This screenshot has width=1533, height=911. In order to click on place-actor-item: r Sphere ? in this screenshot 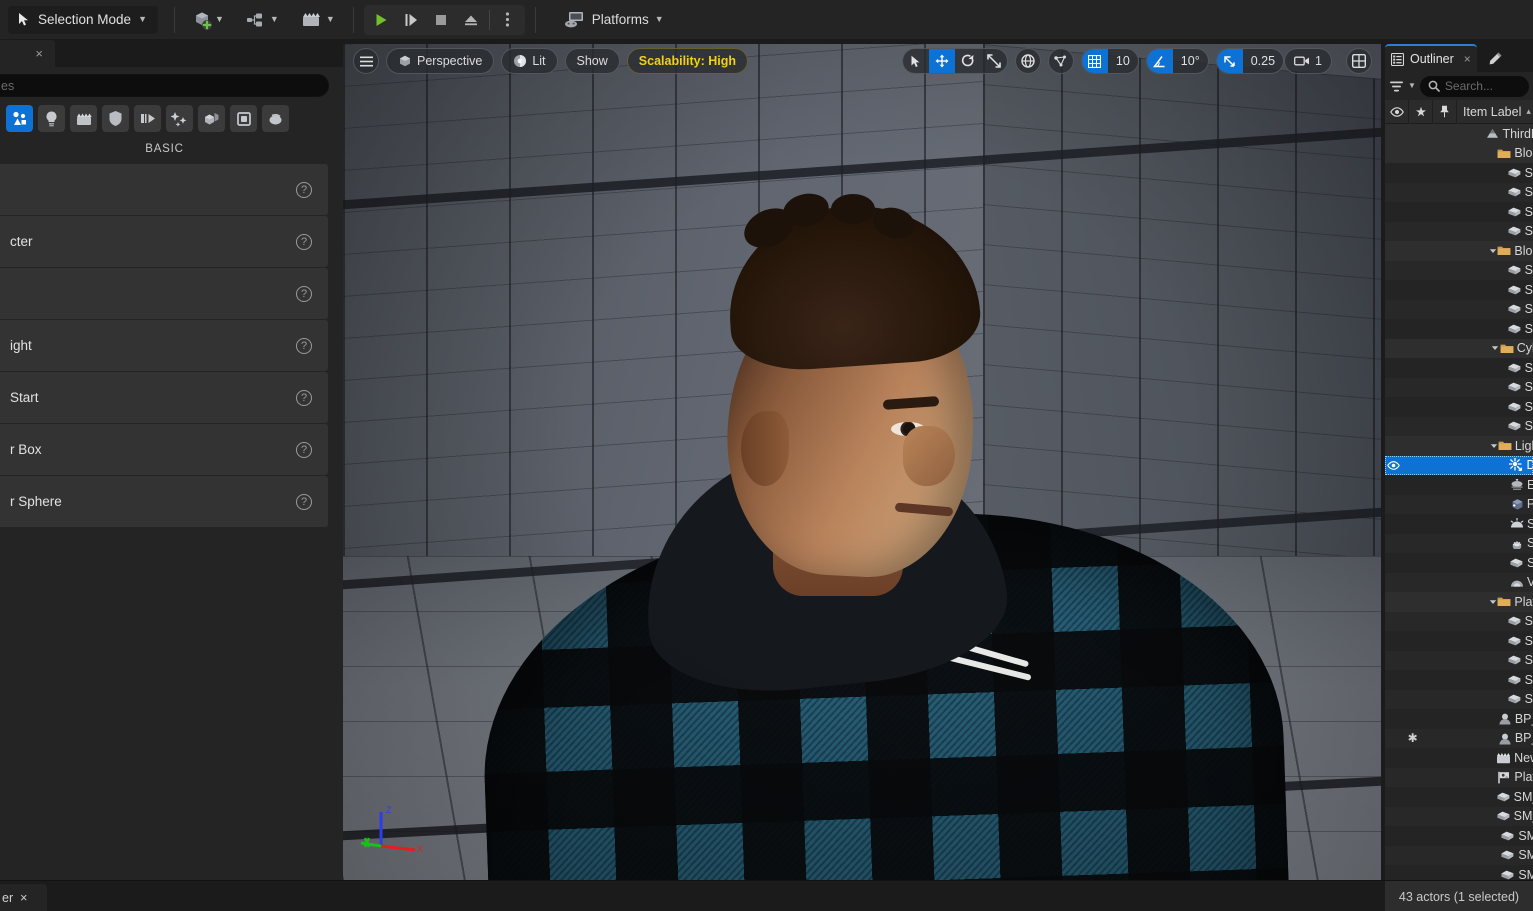, I will do `click(164, 501)`.